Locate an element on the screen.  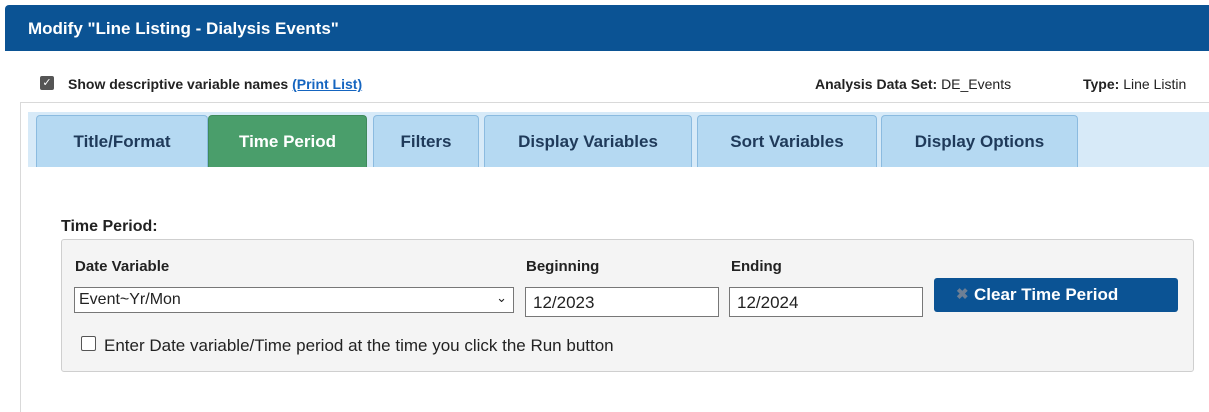
type-label: Type: is located at coordinates (1101, 84).